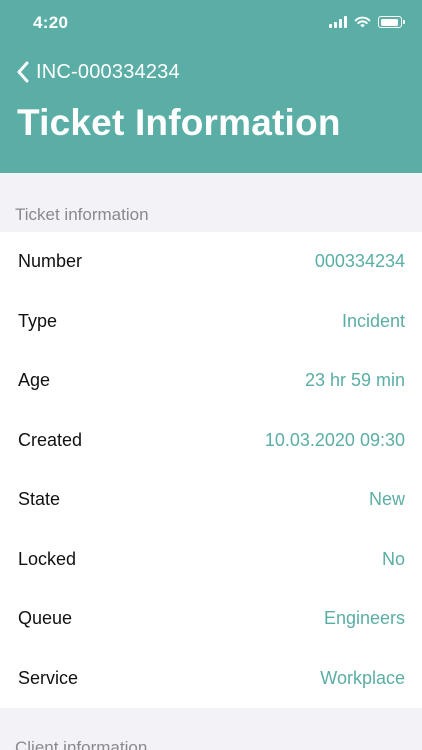 This screenshot has height=750, width=422. What do you see at coordinates (38, 320) in the screenshot?
I see `row-label: Type` at bounding box center [38, 320].